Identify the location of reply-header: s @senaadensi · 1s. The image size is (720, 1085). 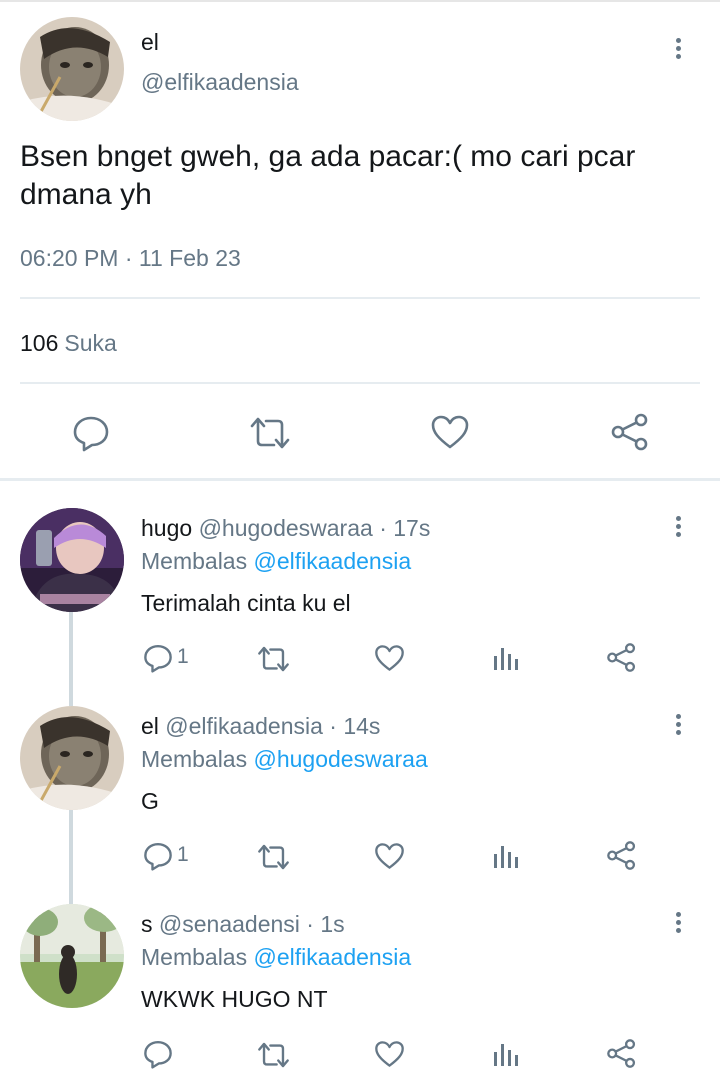
(243, 924).